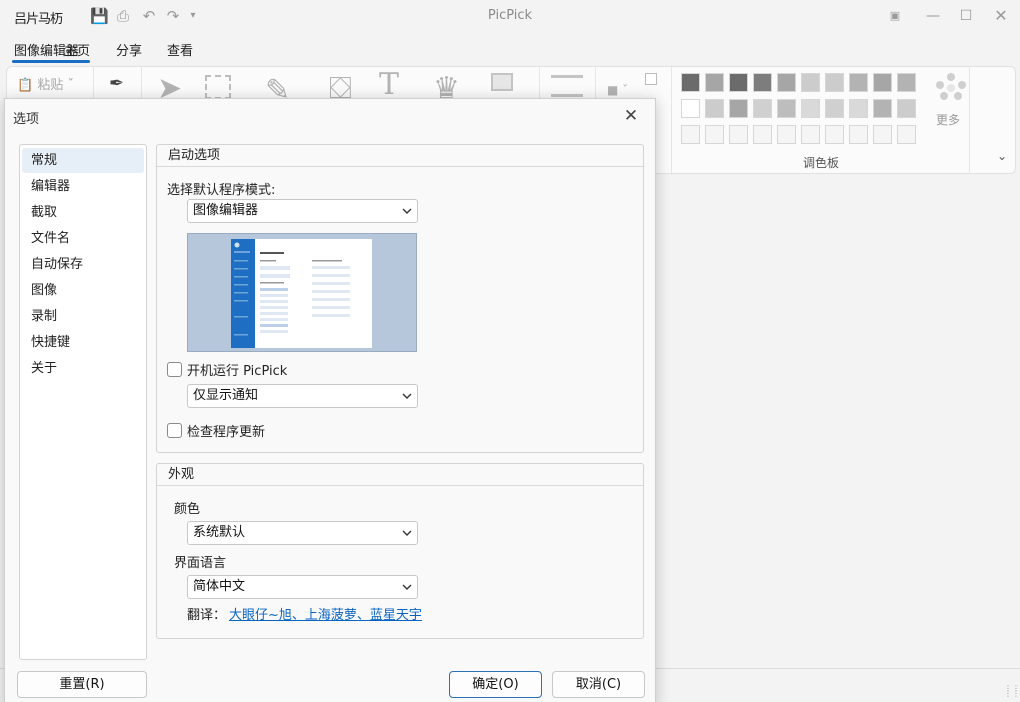  What do you see at coordinates (895, 16) in the screenshot?
I see `screenshot-icon: ▣` at bounding box center [895, 16].